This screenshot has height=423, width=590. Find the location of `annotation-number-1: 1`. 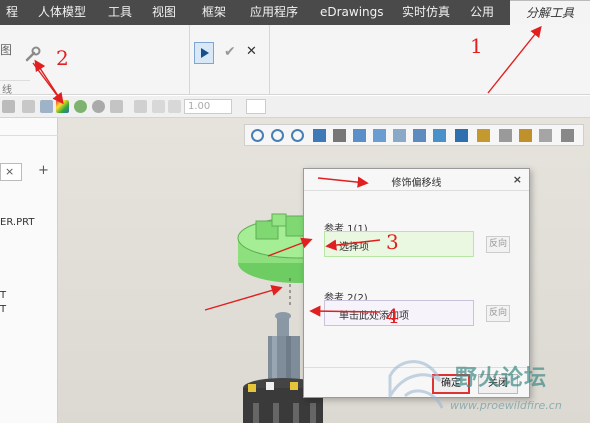

annotation-number-1: 1 is located at coordinates (476, 46).